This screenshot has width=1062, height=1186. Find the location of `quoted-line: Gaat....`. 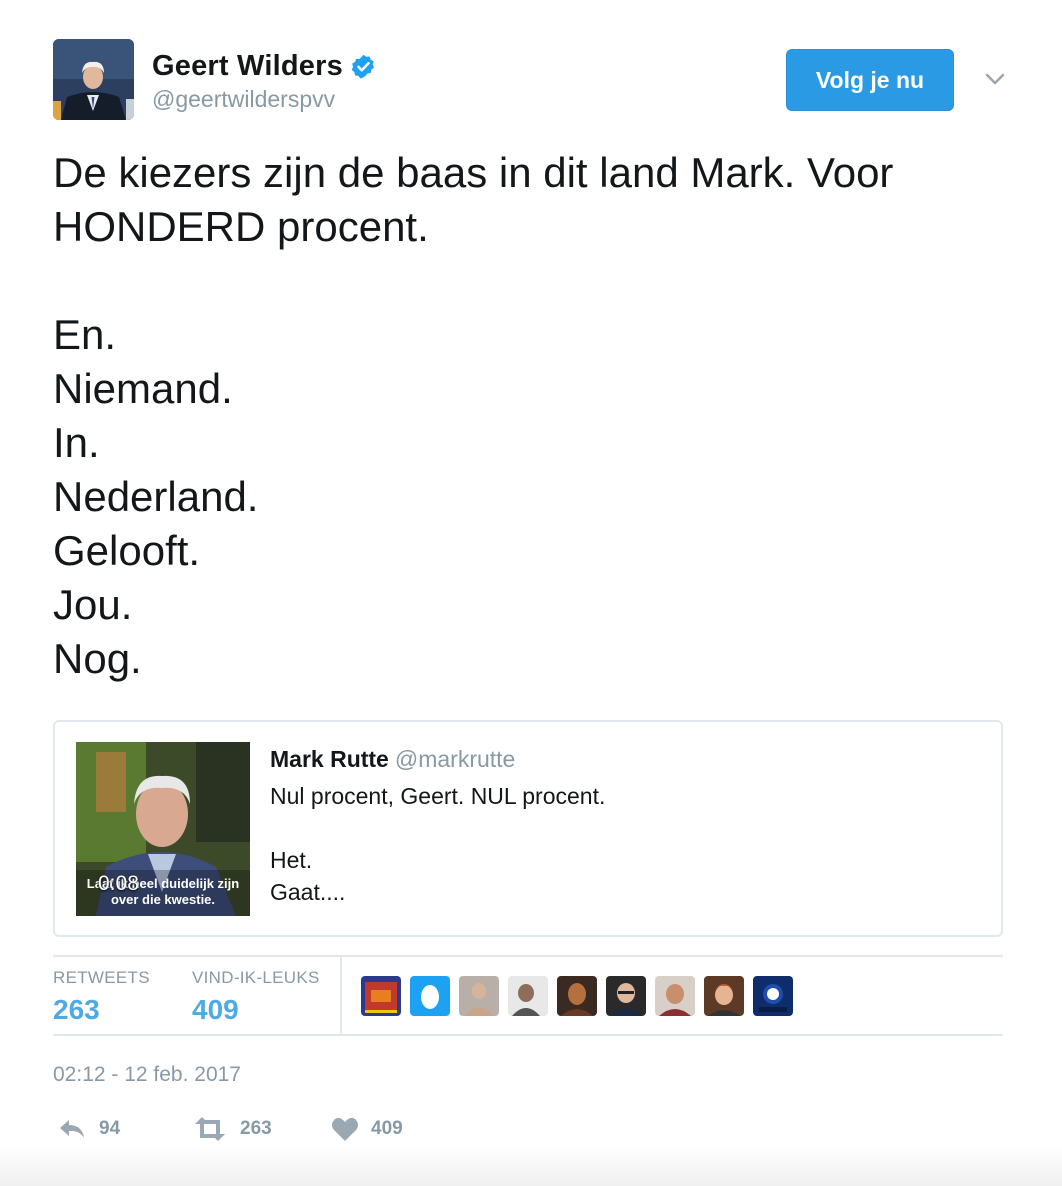

quoted-line: Gaat.... is located at coordinates (308, 892).